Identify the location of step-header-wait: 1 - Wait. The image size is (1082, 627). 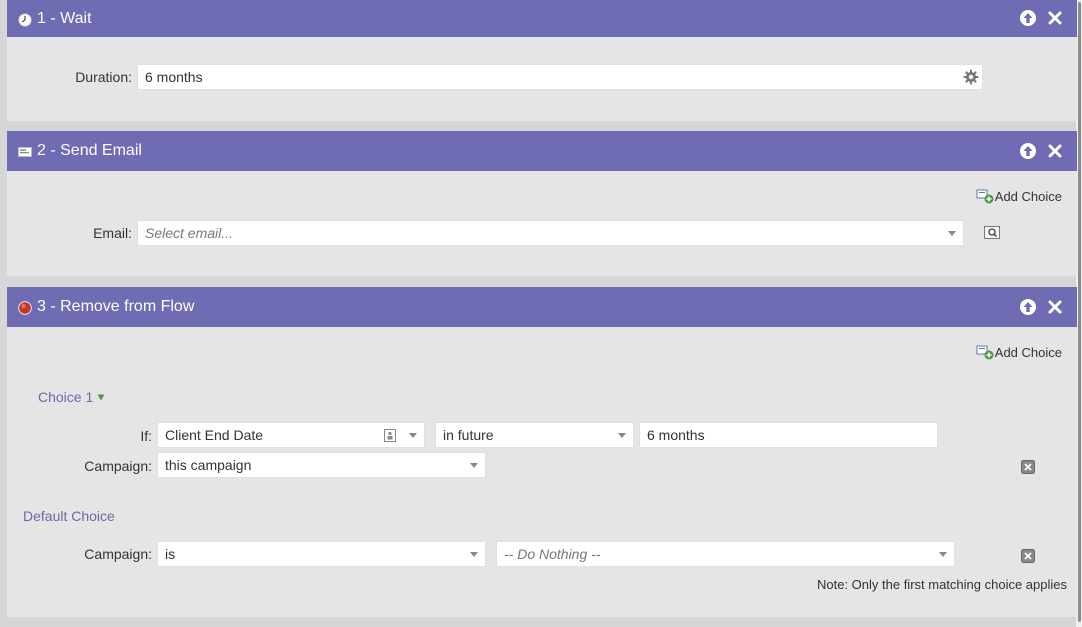
(542, 18).